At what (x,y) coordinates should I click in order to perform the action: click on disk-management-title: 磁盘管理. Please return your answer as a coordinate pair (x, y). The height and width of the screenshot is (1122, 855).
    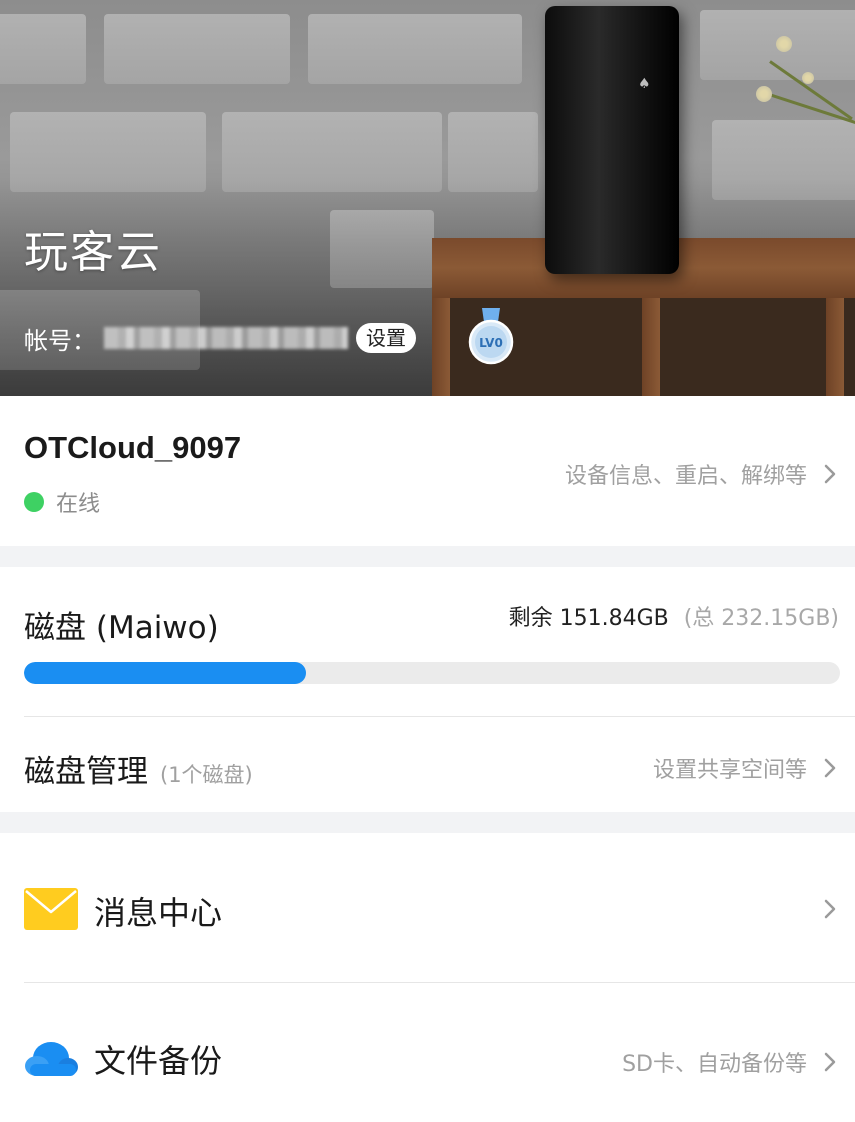
    Looking at the image, I should click on (86, 772).